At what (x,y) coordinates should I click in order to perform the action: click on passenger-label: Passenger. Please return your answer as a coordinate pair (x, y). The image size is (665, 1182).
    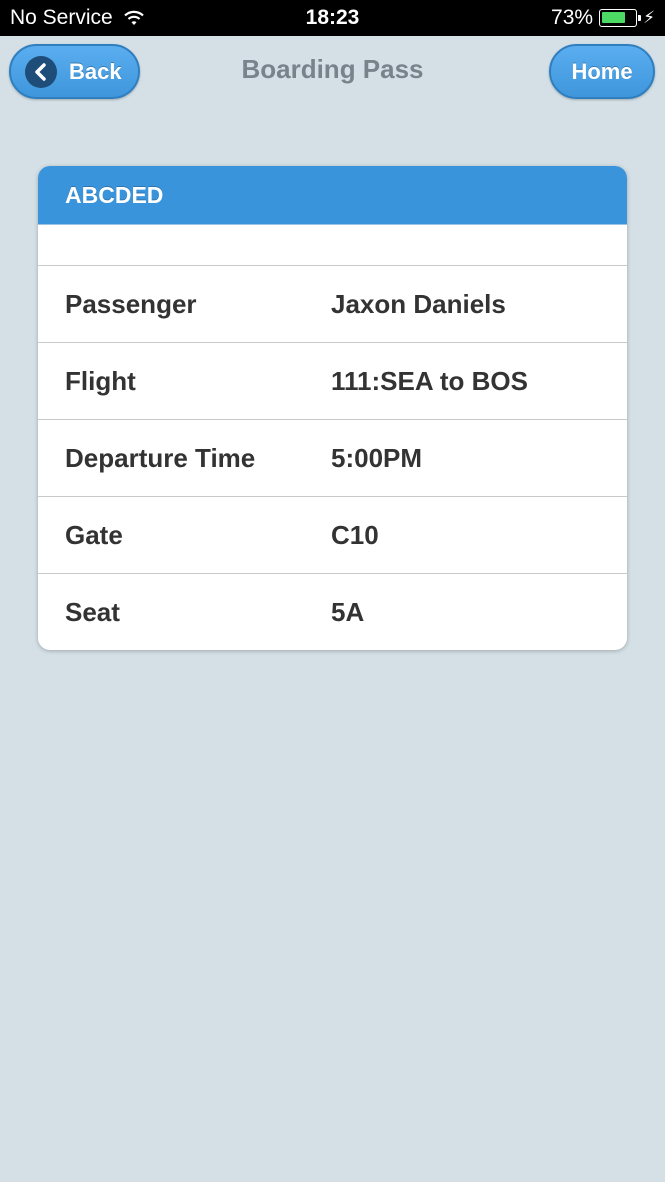
    Looking at the image, I should click on (131, 303).